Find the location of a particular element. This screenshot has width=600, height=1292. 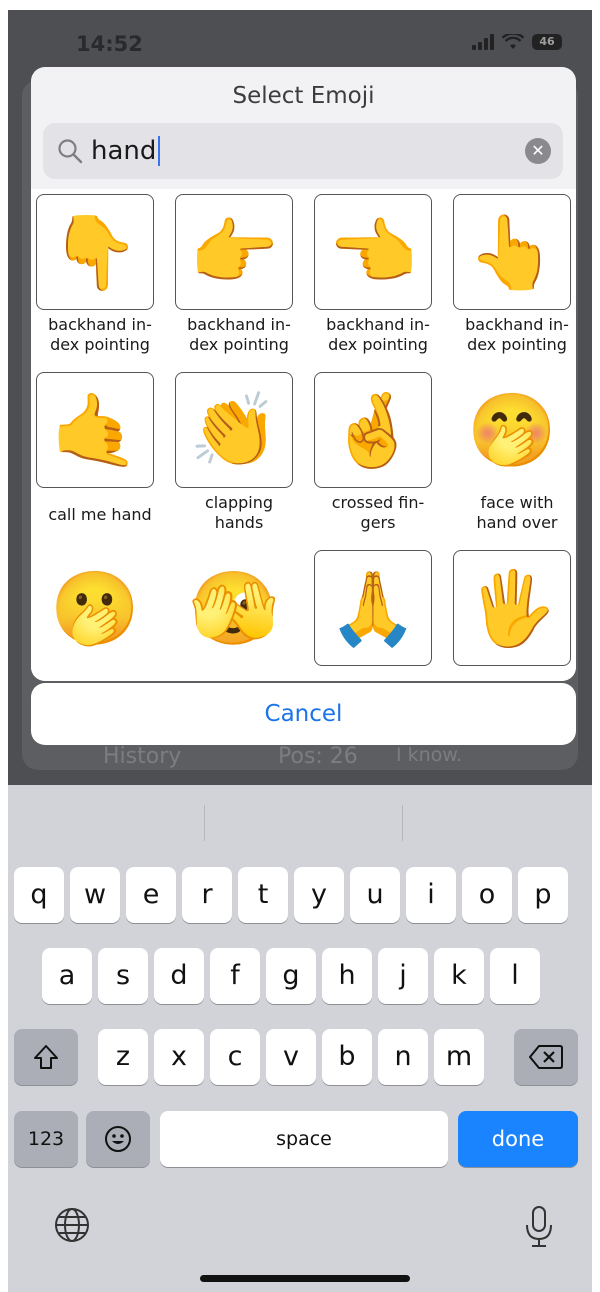

done-key: done is located at coordinates (518, 1139).